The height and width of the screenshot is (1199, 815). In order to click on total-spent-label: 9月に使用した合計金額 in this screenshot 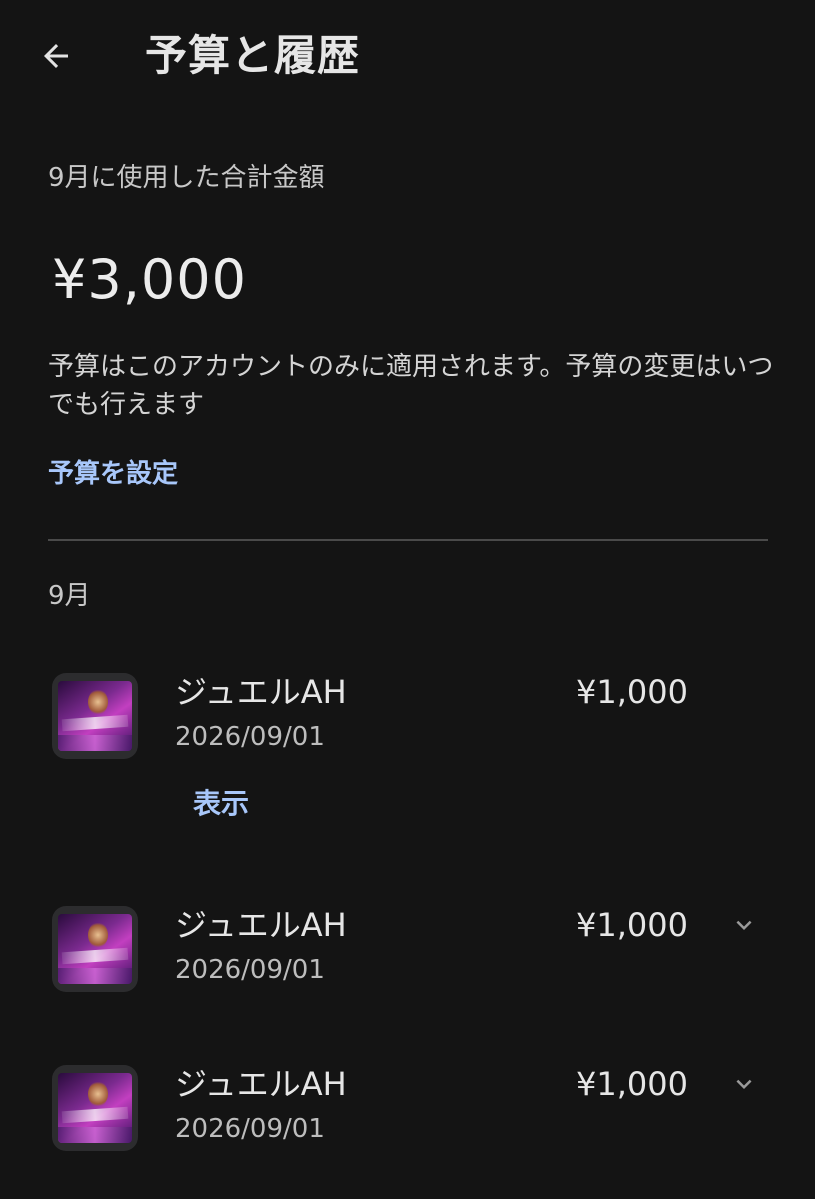, I will do `click(186, 178)`.